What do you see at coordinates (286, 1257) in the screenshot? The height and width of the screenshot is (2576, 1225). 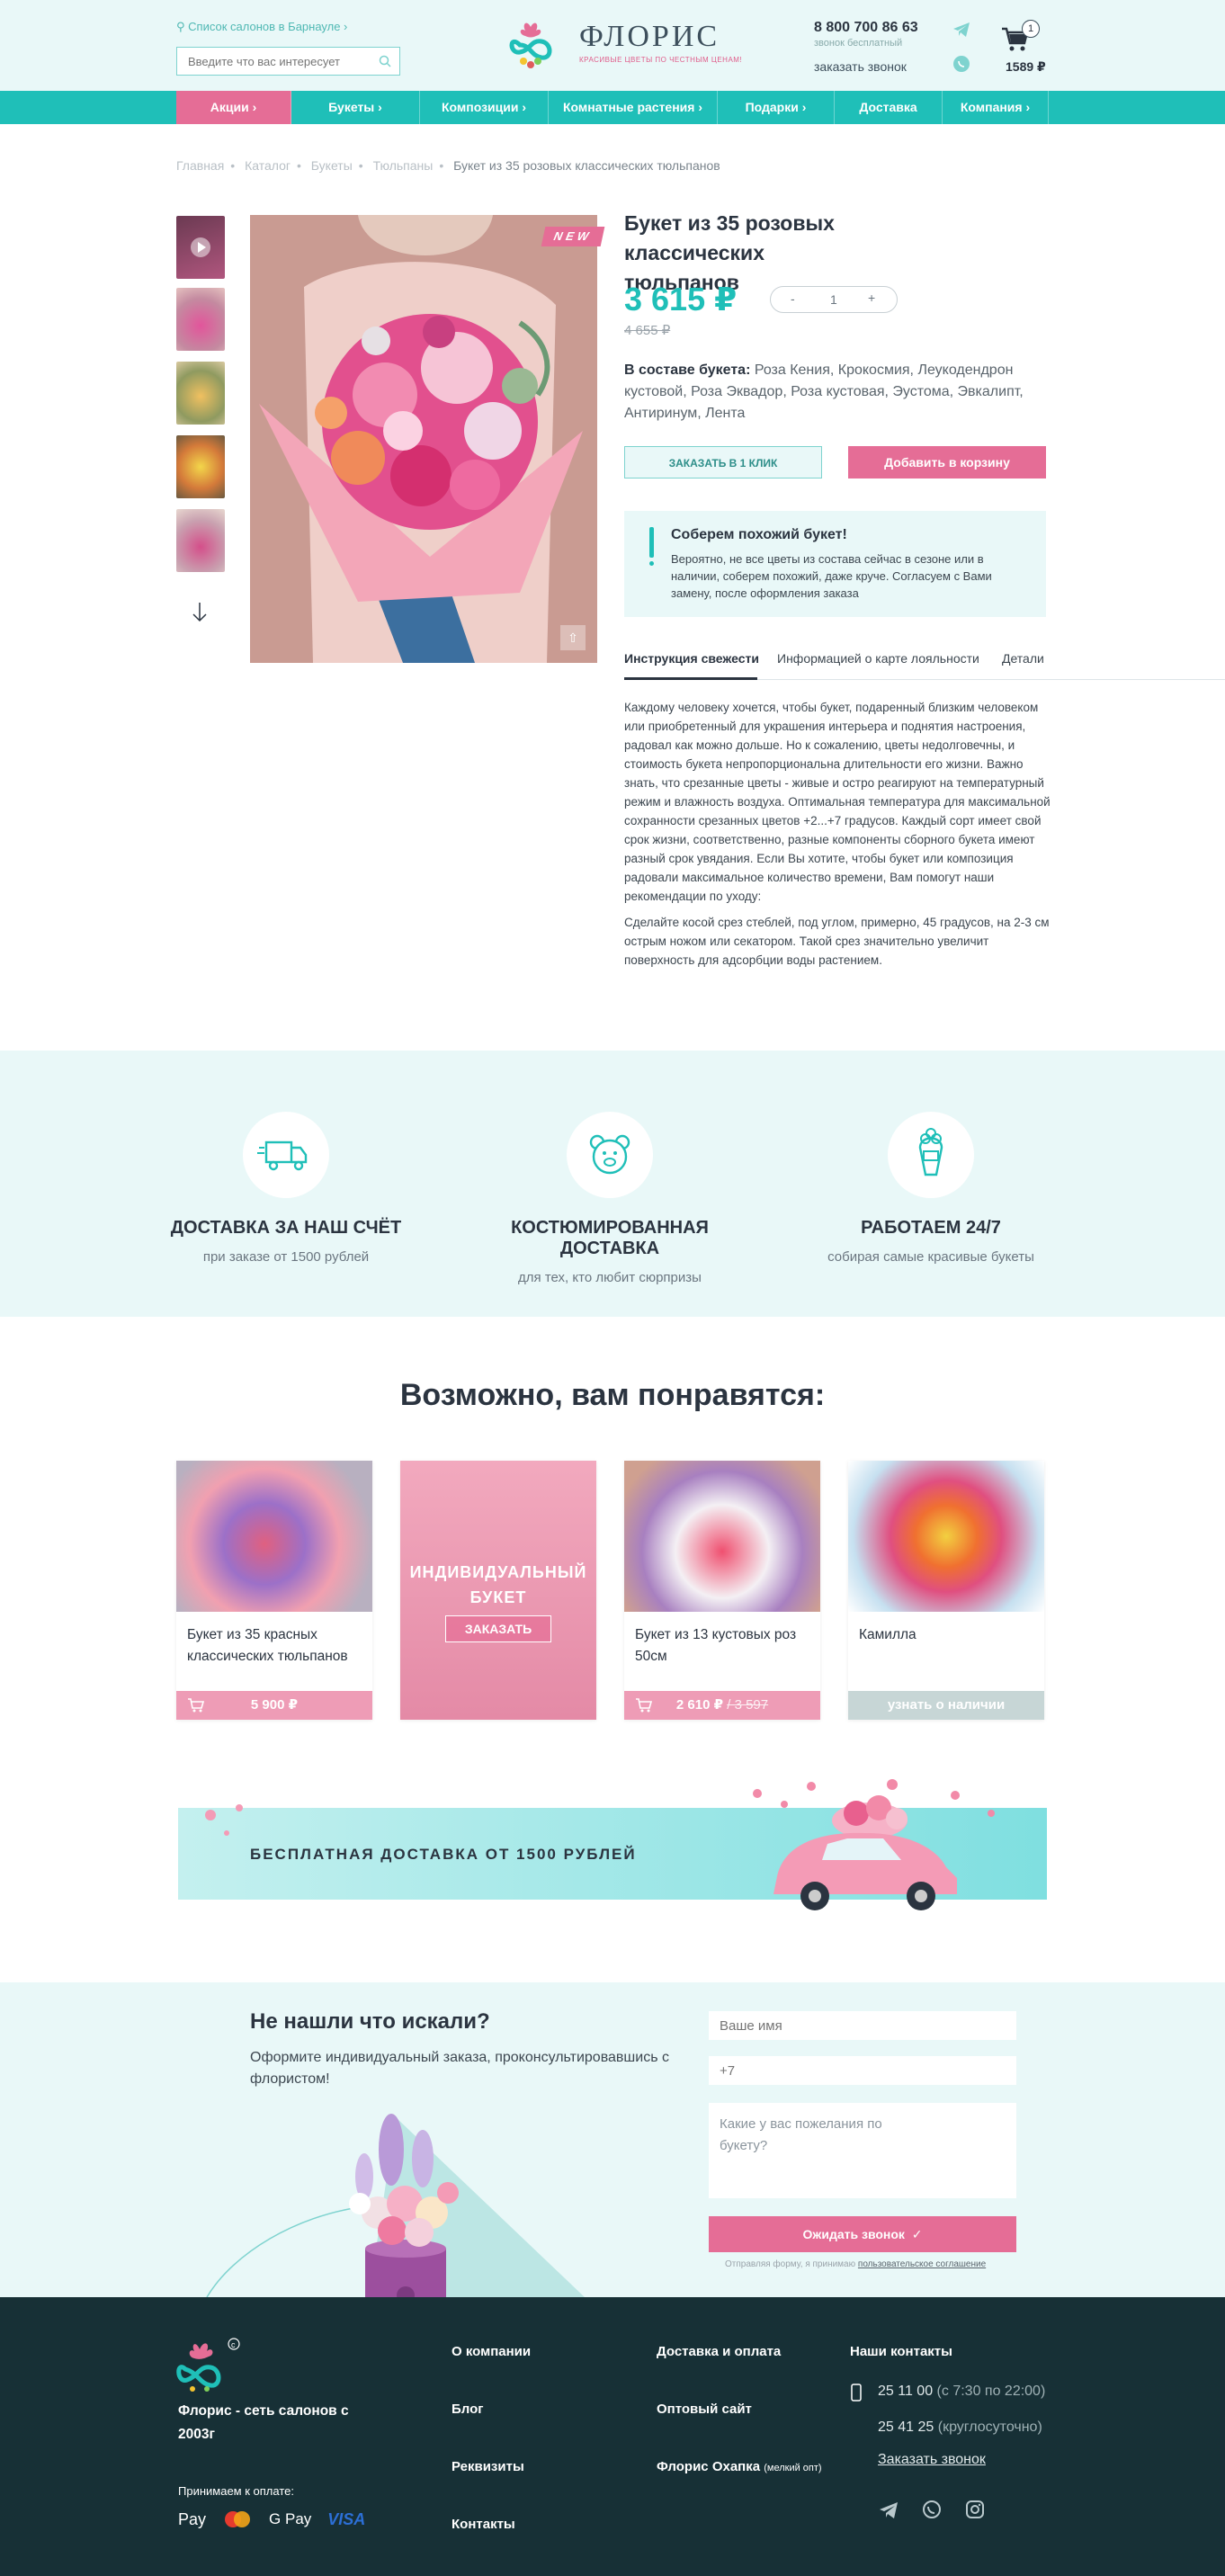 I see `feature-text: при заказе от 1500 рублей` at bounding box center [286, 1257].